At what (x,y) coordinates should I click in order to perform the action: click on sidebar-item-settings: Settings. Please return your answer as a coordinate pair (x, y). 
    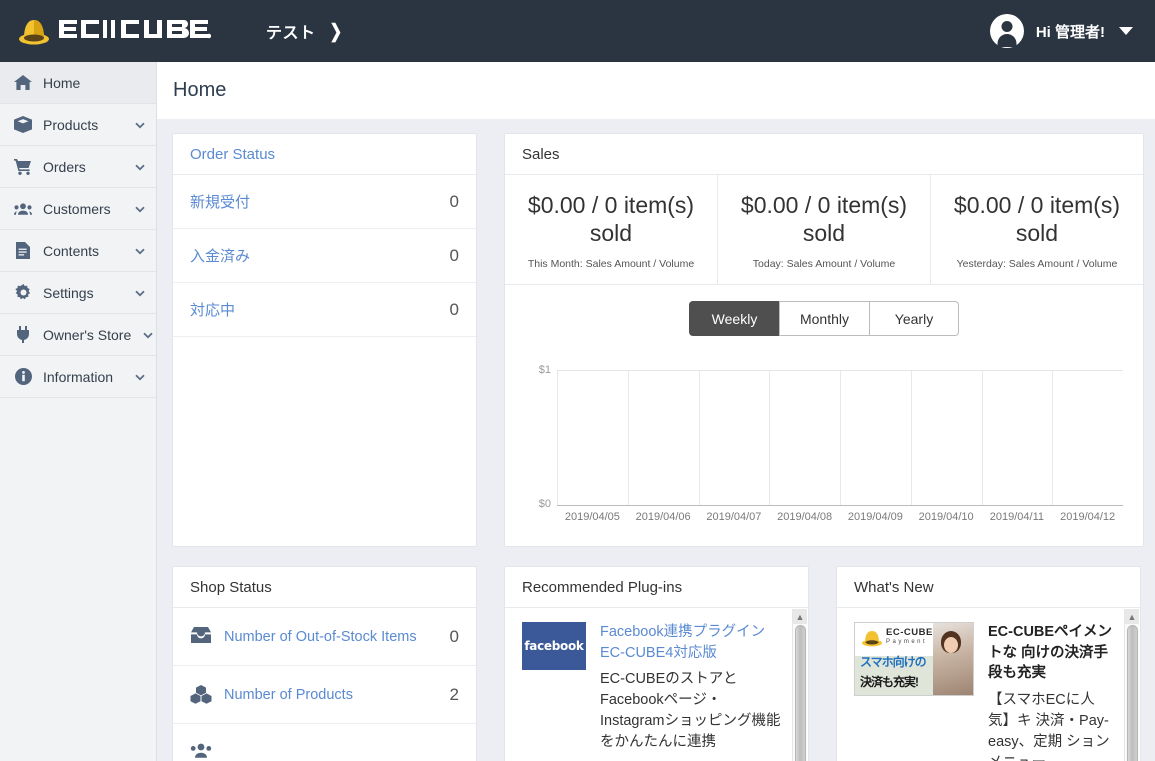
    Looking at the image, I should click on (78, 293).